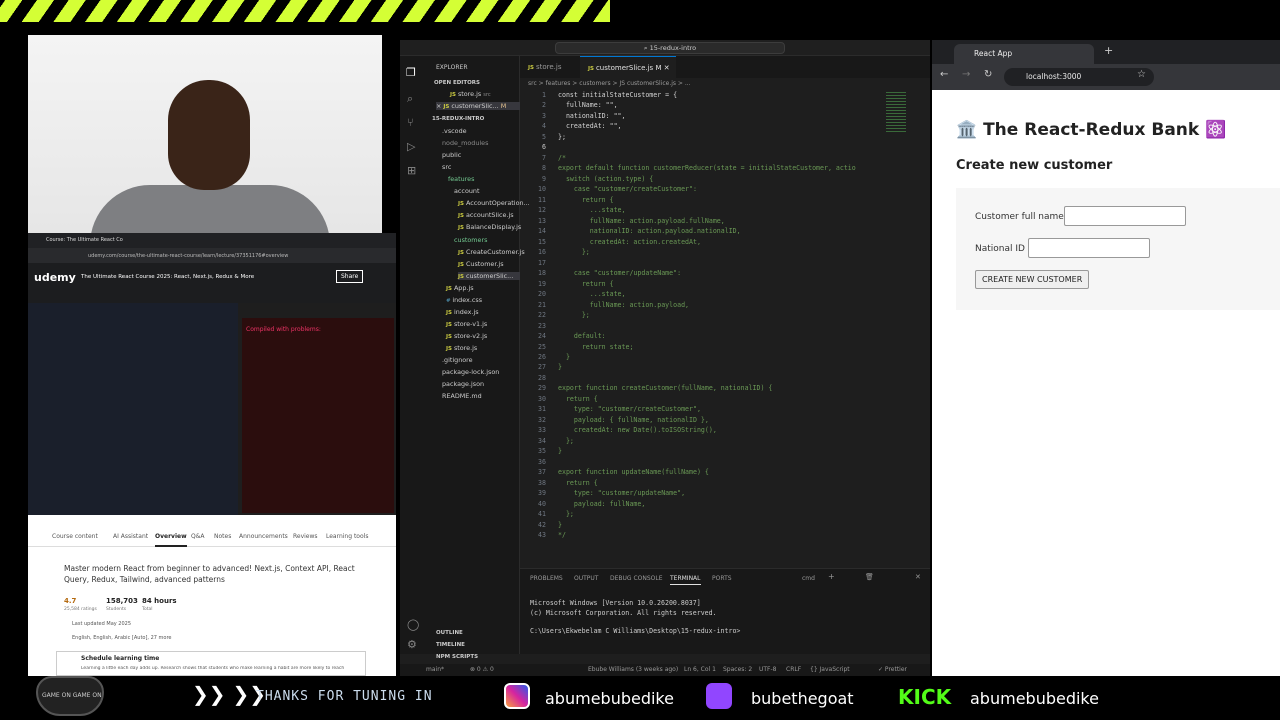 This screenshot has width=1280, height=720. I want to click on tab-overview: Overview, so click(171, 540).